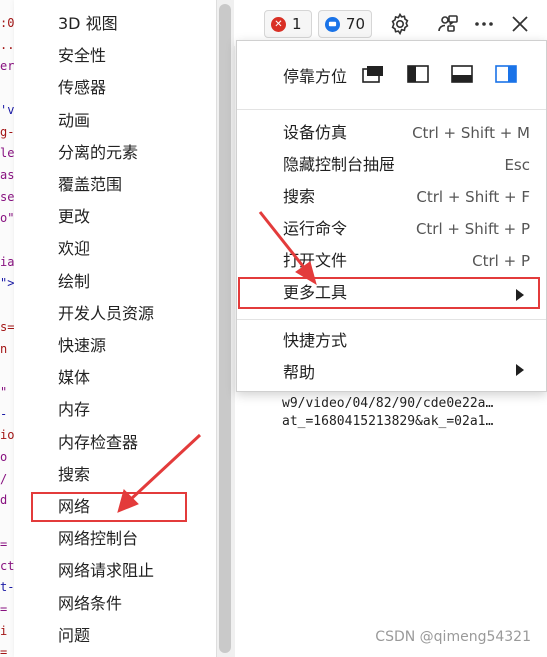 The height and width of the screenshot is (657, 547). Describe the element at coordinates (453, 637) in the screenshot. I see `watermark: CSDN @qimeng54321` at that location.